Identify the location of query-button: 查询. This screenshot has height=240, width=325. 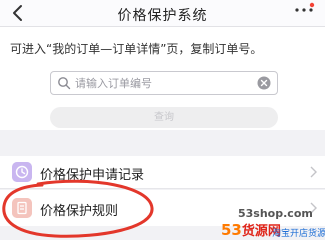
(164, 117).